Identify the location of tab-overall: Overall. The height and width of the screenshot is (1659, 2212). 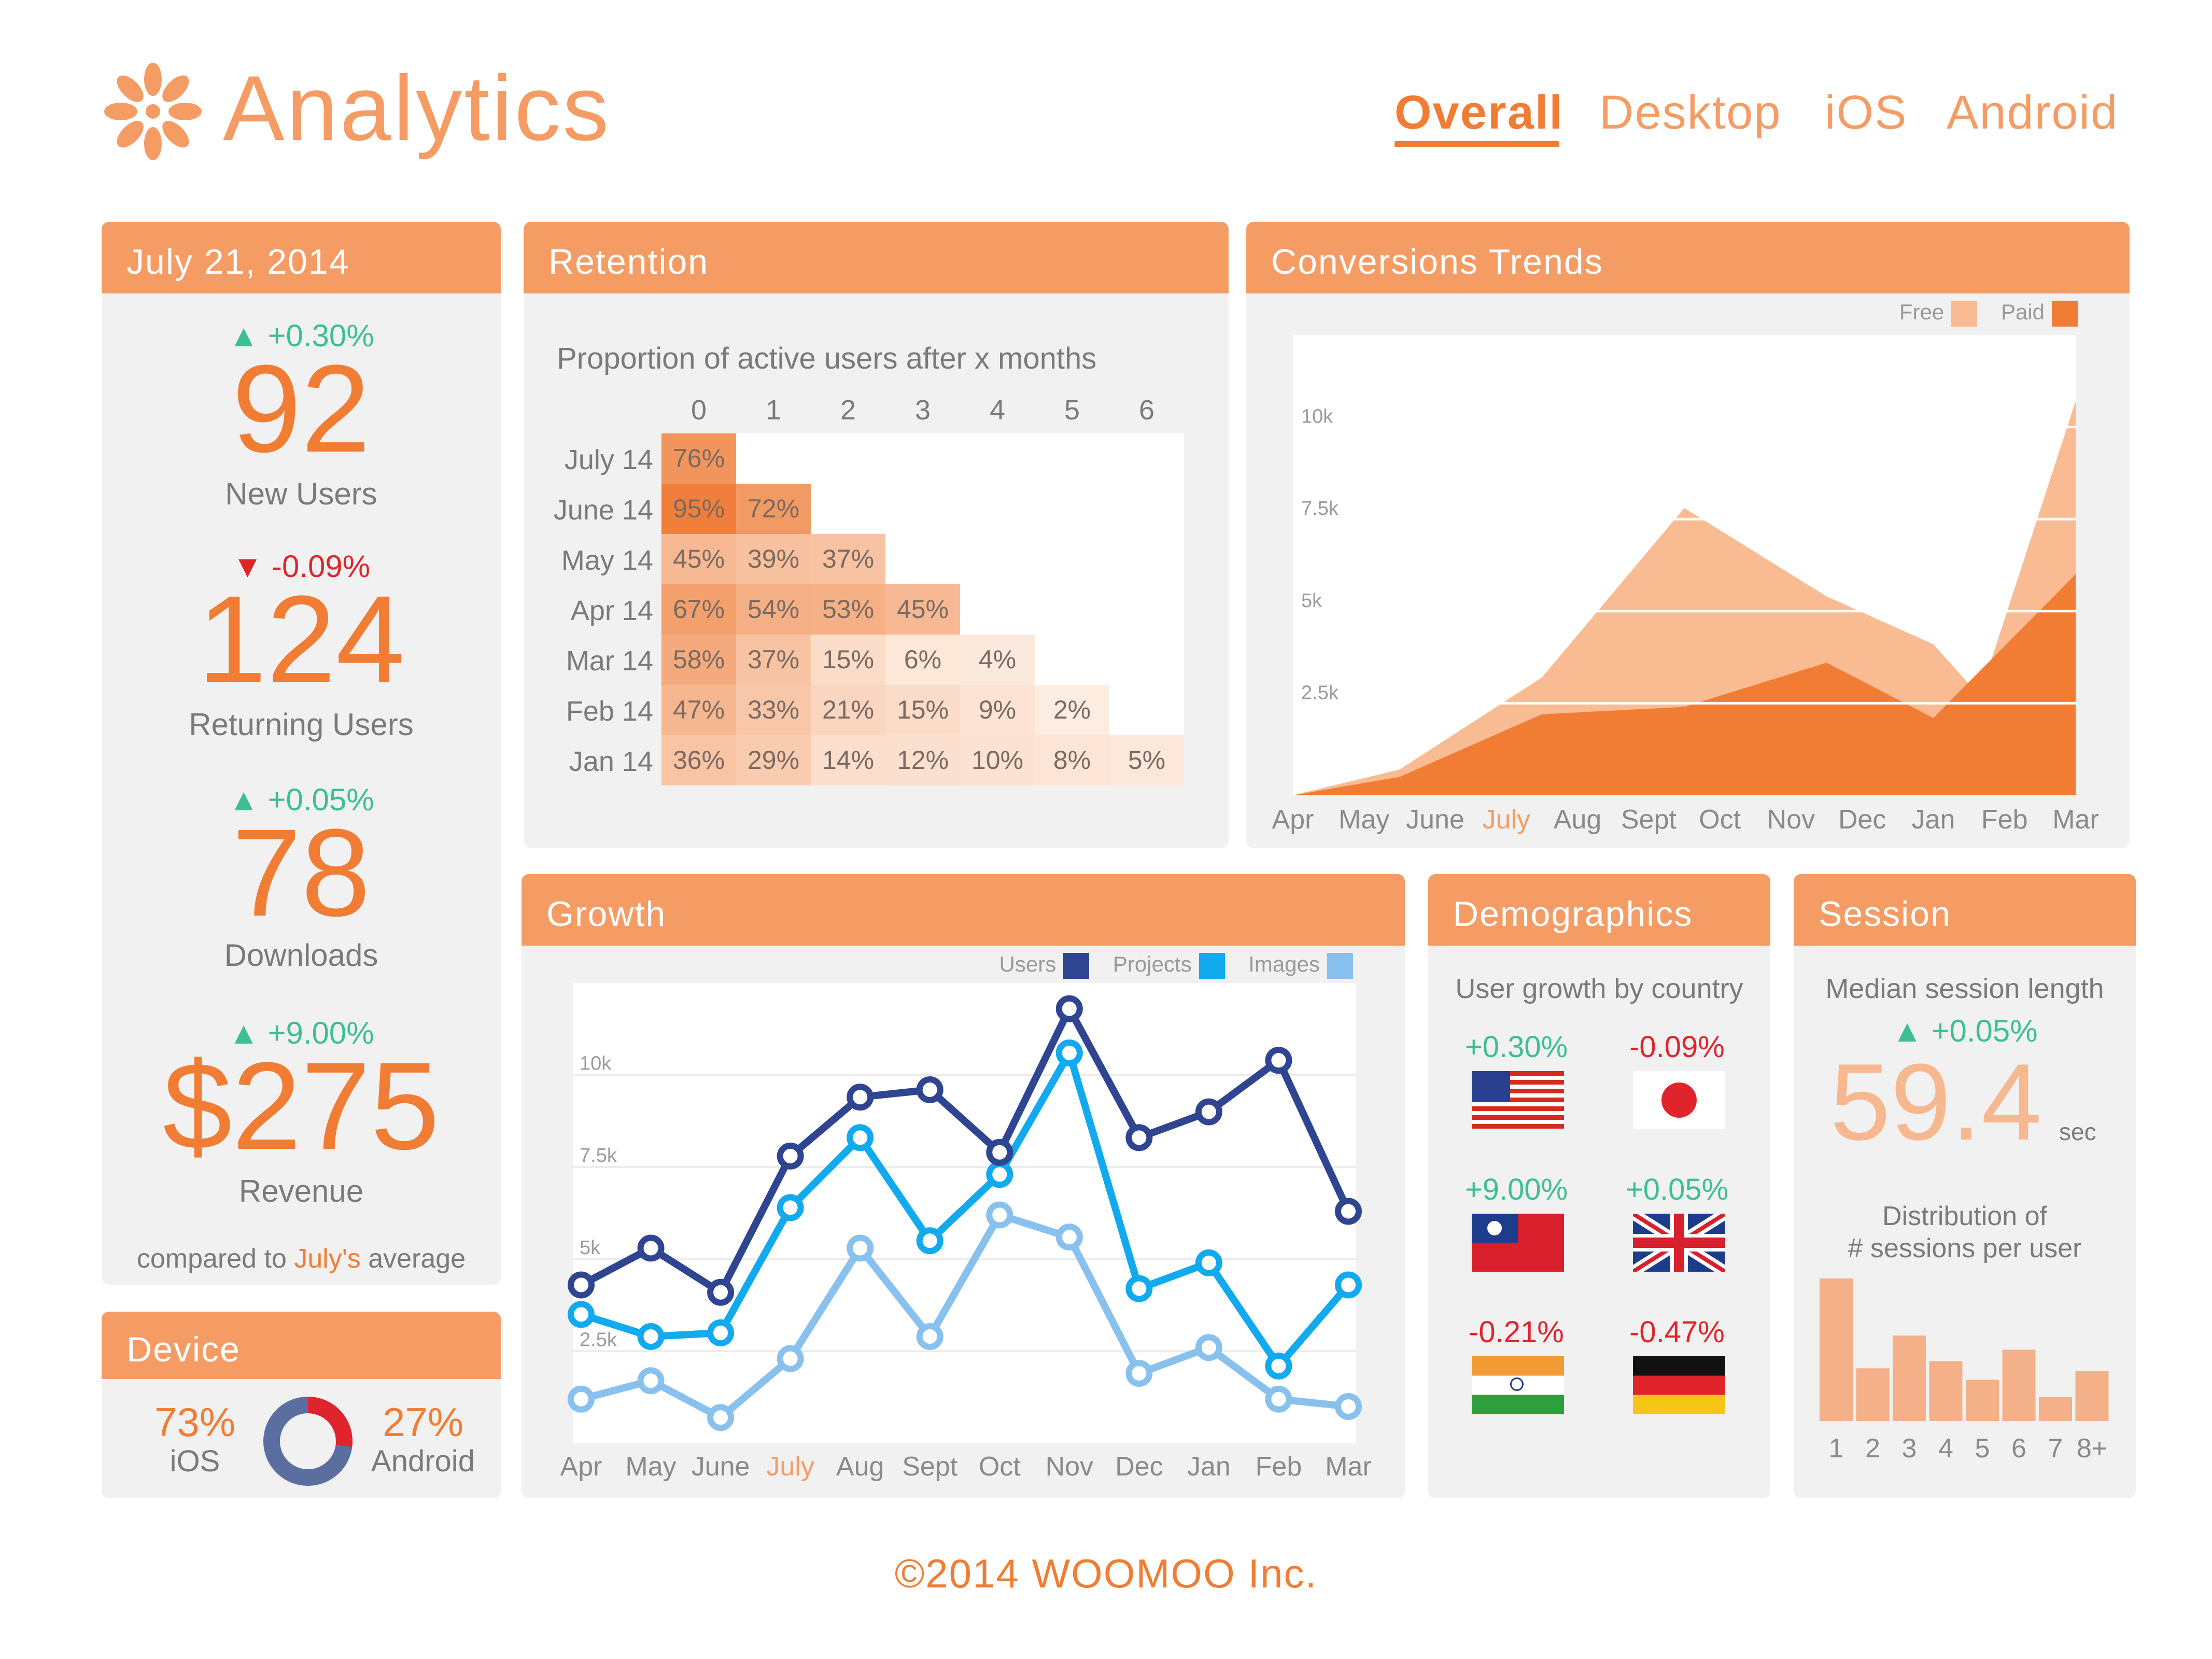
(1478, 113).